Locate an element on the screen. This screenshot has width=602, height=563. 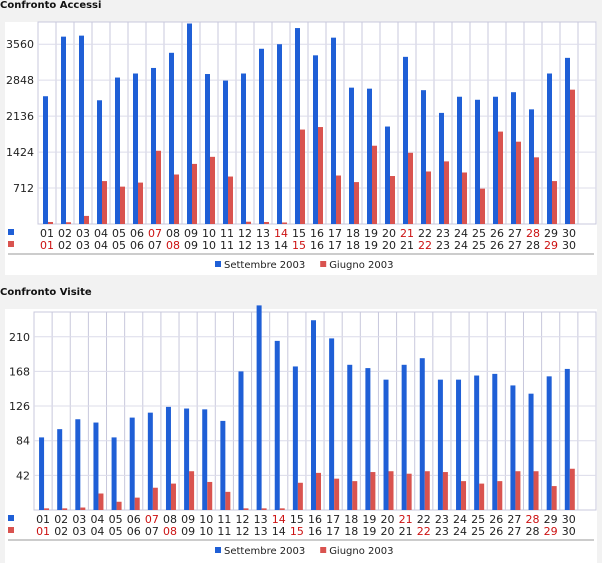
x-tick-label: 18 is located at coordinates (353, 245).